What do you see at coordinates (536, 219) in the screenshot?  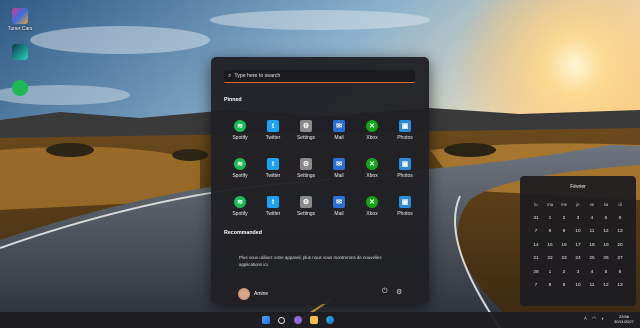 I see `calendar-day: 31` at bounding box center [536, 219].